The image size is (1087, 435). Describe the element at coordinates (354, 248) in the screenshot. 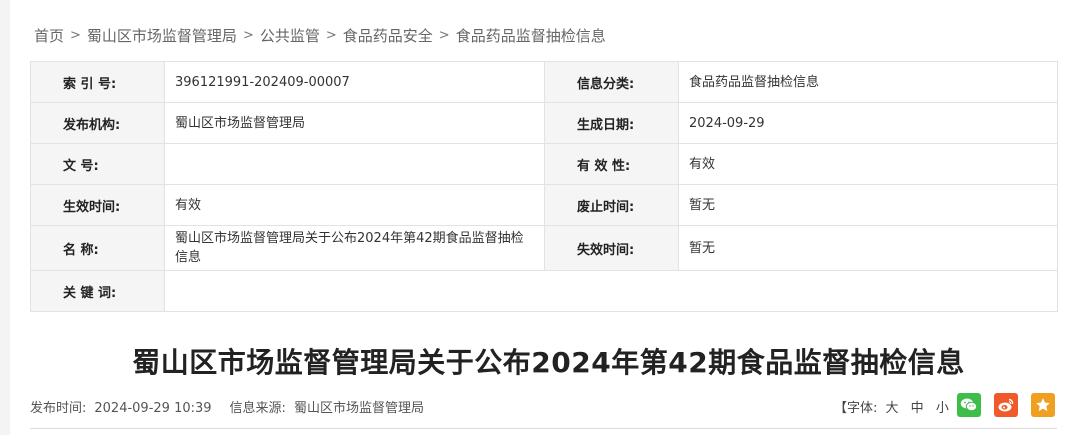

I see `name-value: 蜀山区市场监督管理局关于公布2024年第42期食品监督抽检信息` at that location.